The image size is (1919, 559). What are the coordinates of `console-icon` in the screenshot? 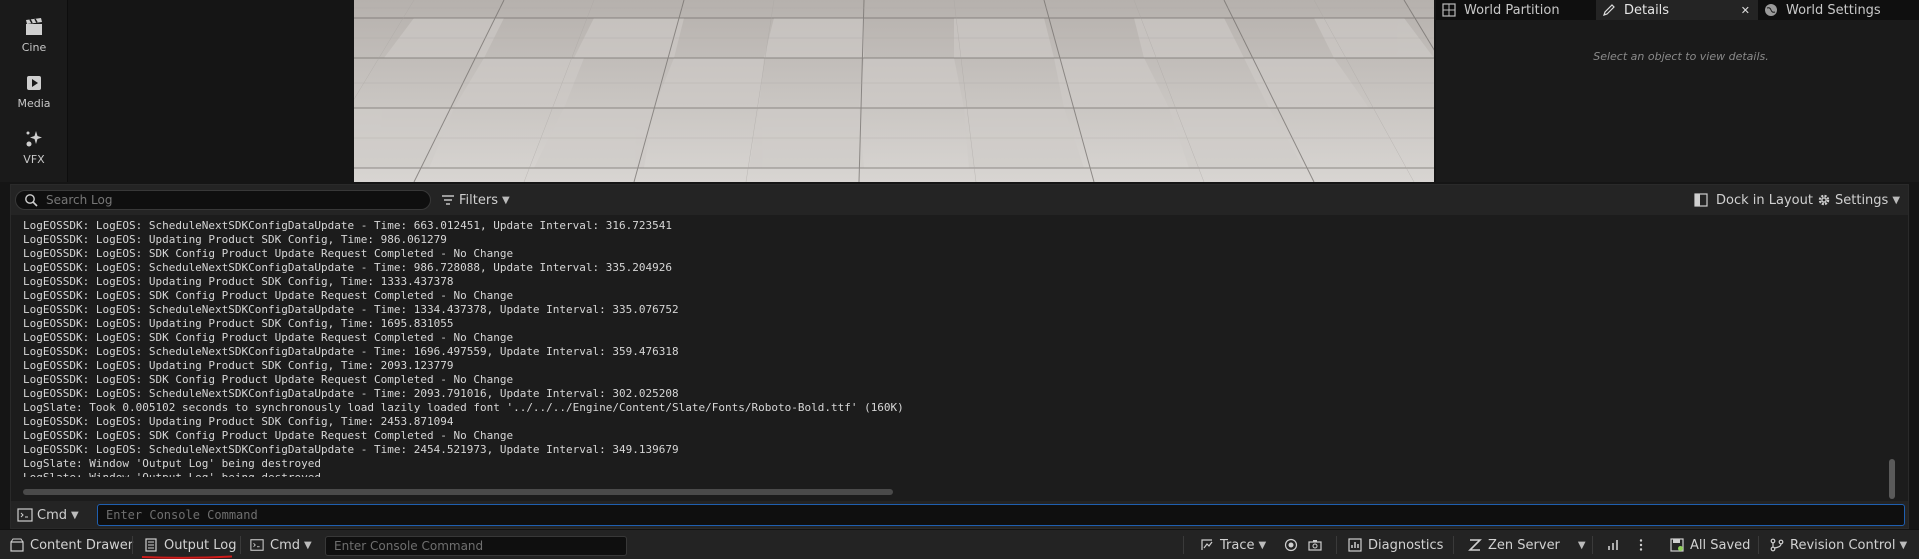 It's located at (25, 515).